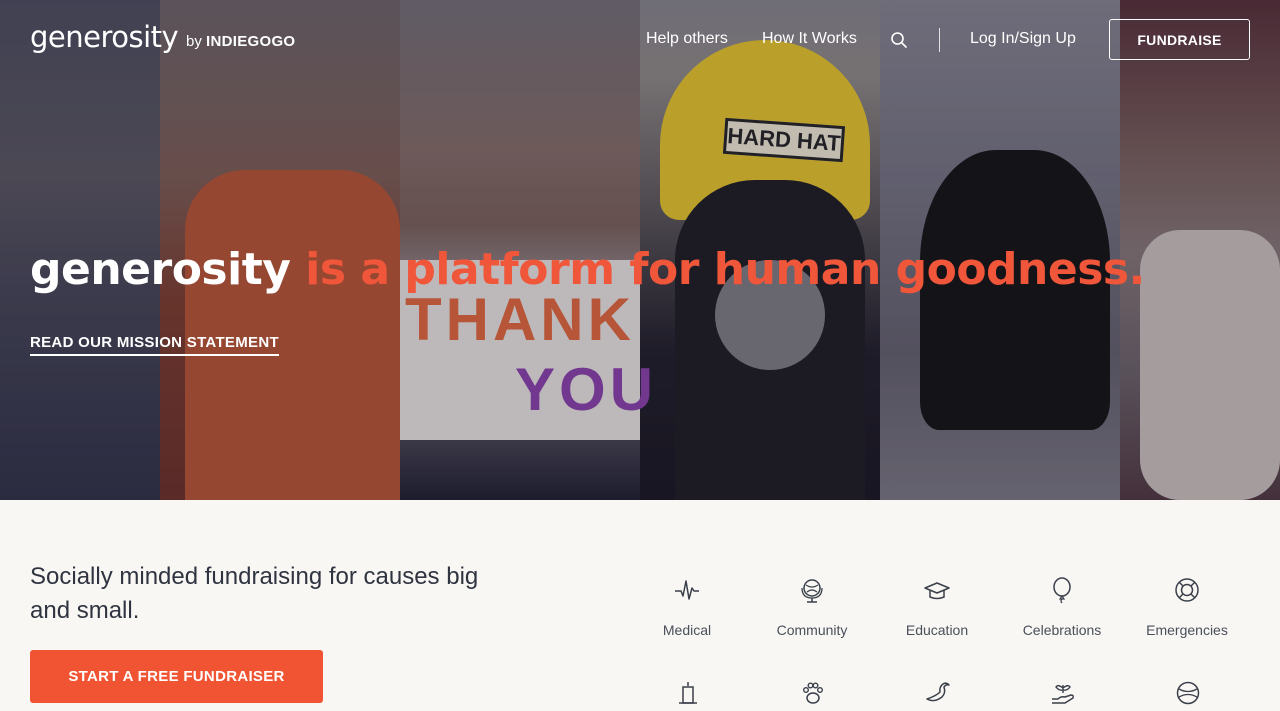 This screenshot has width=1280, height=711. What do you see at coordinates (687, 590) in the screenshot?
I see `heartbeat-icon` at bounding box center [687, 590].